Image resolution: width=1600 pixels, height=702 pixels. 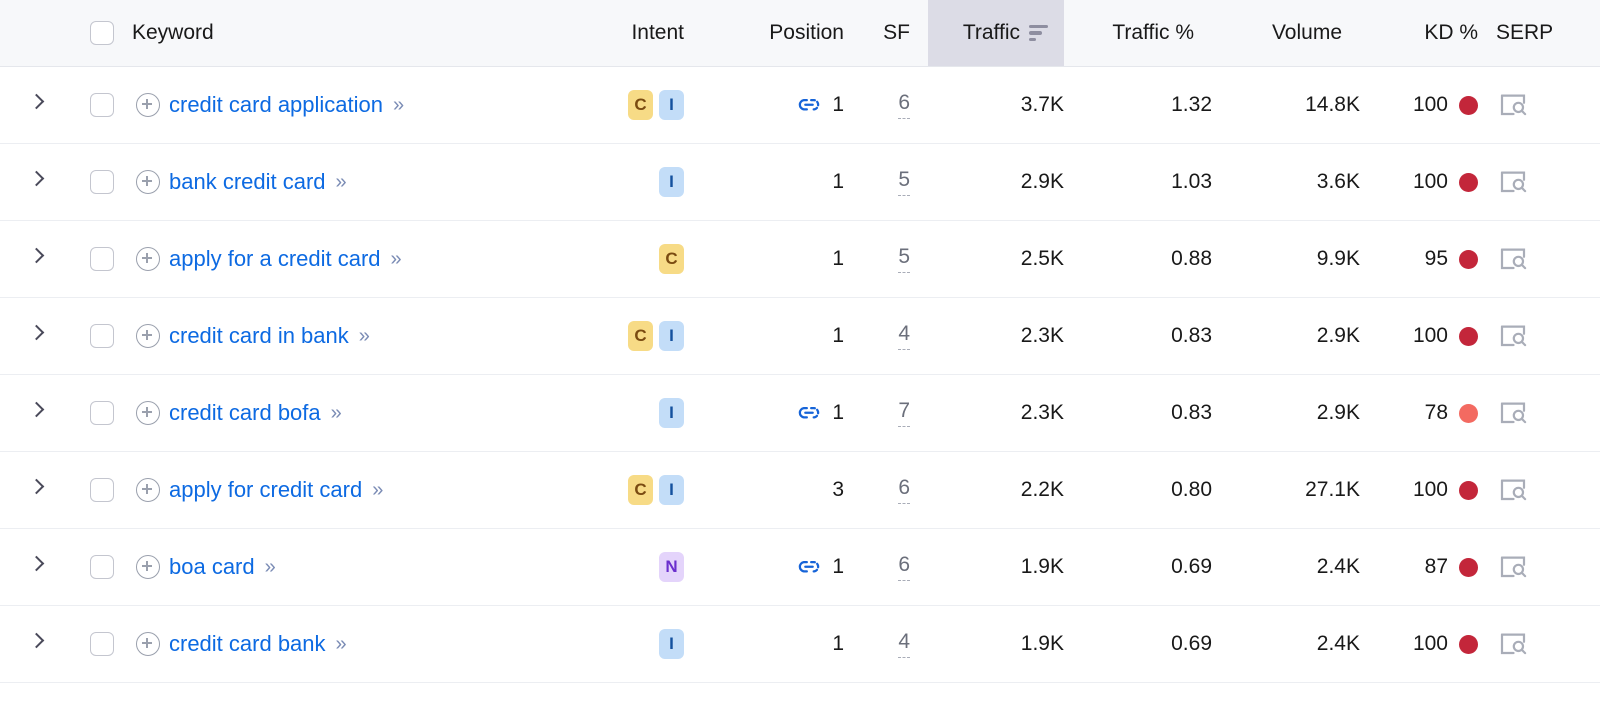 I want to click on header-sf: SF, so click(x=895, y=33).